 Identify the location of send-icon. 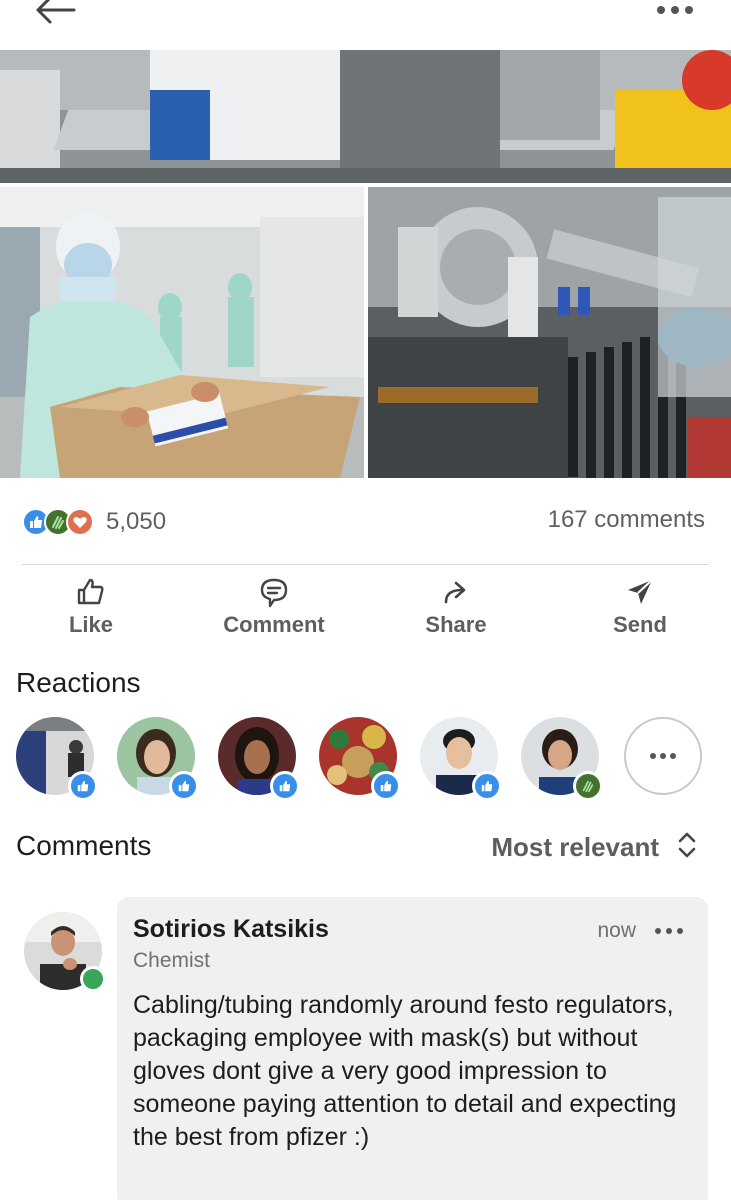
(640, 592).